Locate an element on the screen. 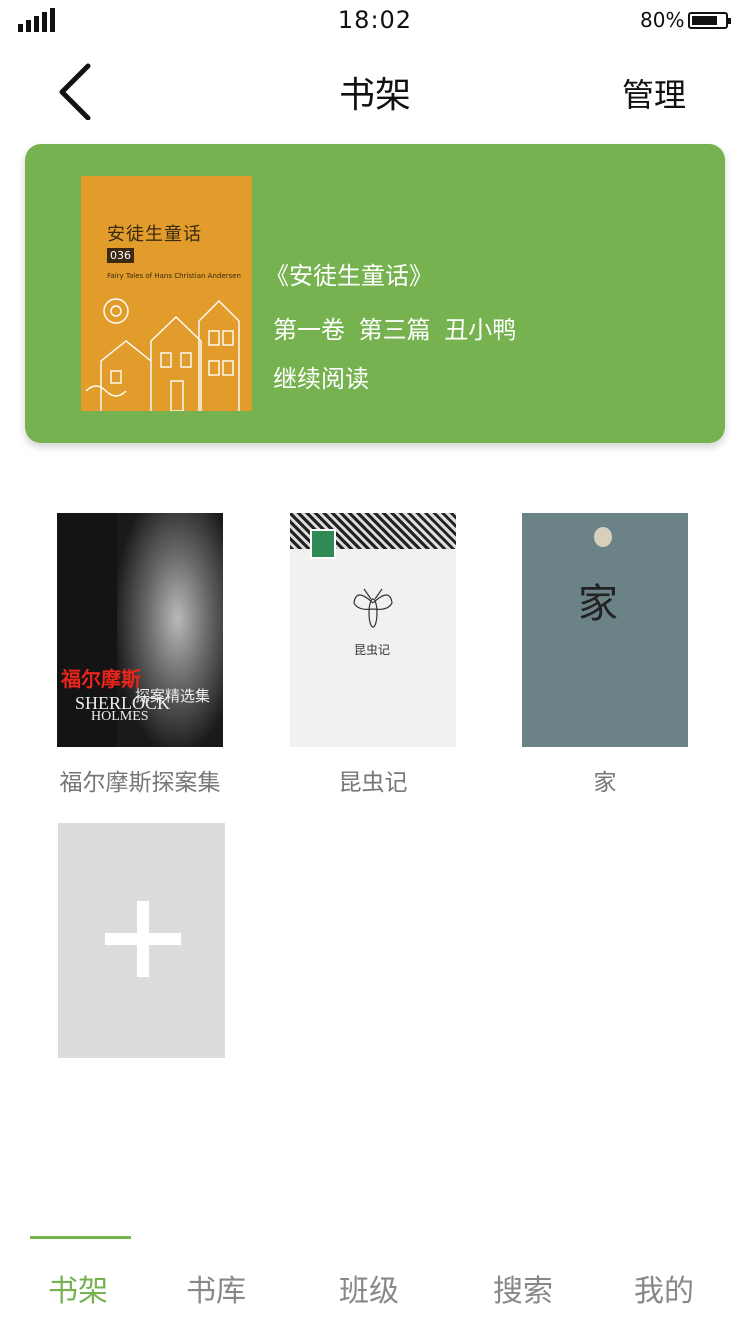  cover-title: 福尔摩斯 is located at coordinates (101, 679).